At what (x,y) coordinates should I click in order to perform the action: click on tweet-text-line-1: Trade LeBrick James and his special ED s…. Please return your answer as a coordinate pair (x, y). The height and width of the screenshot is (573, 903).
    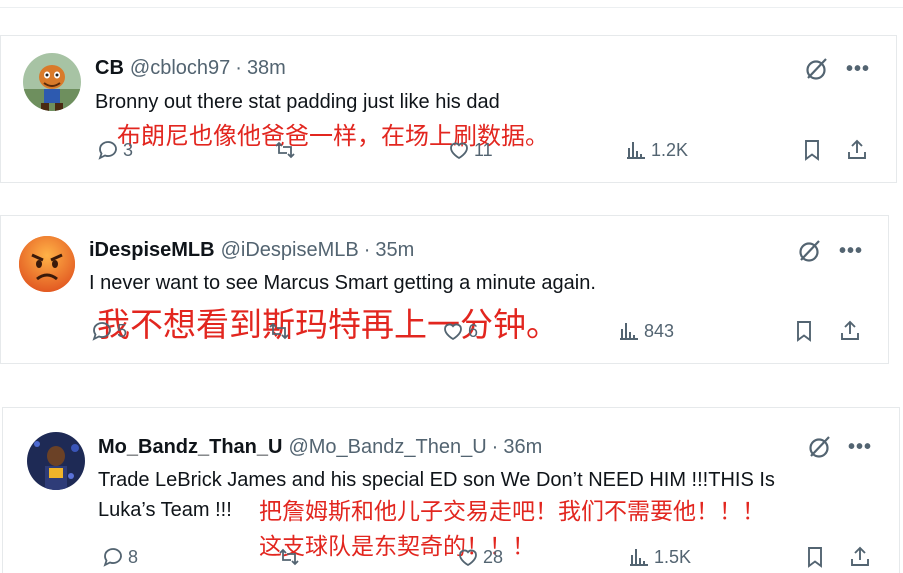
    Looking at the image, I should click on (436, 480).